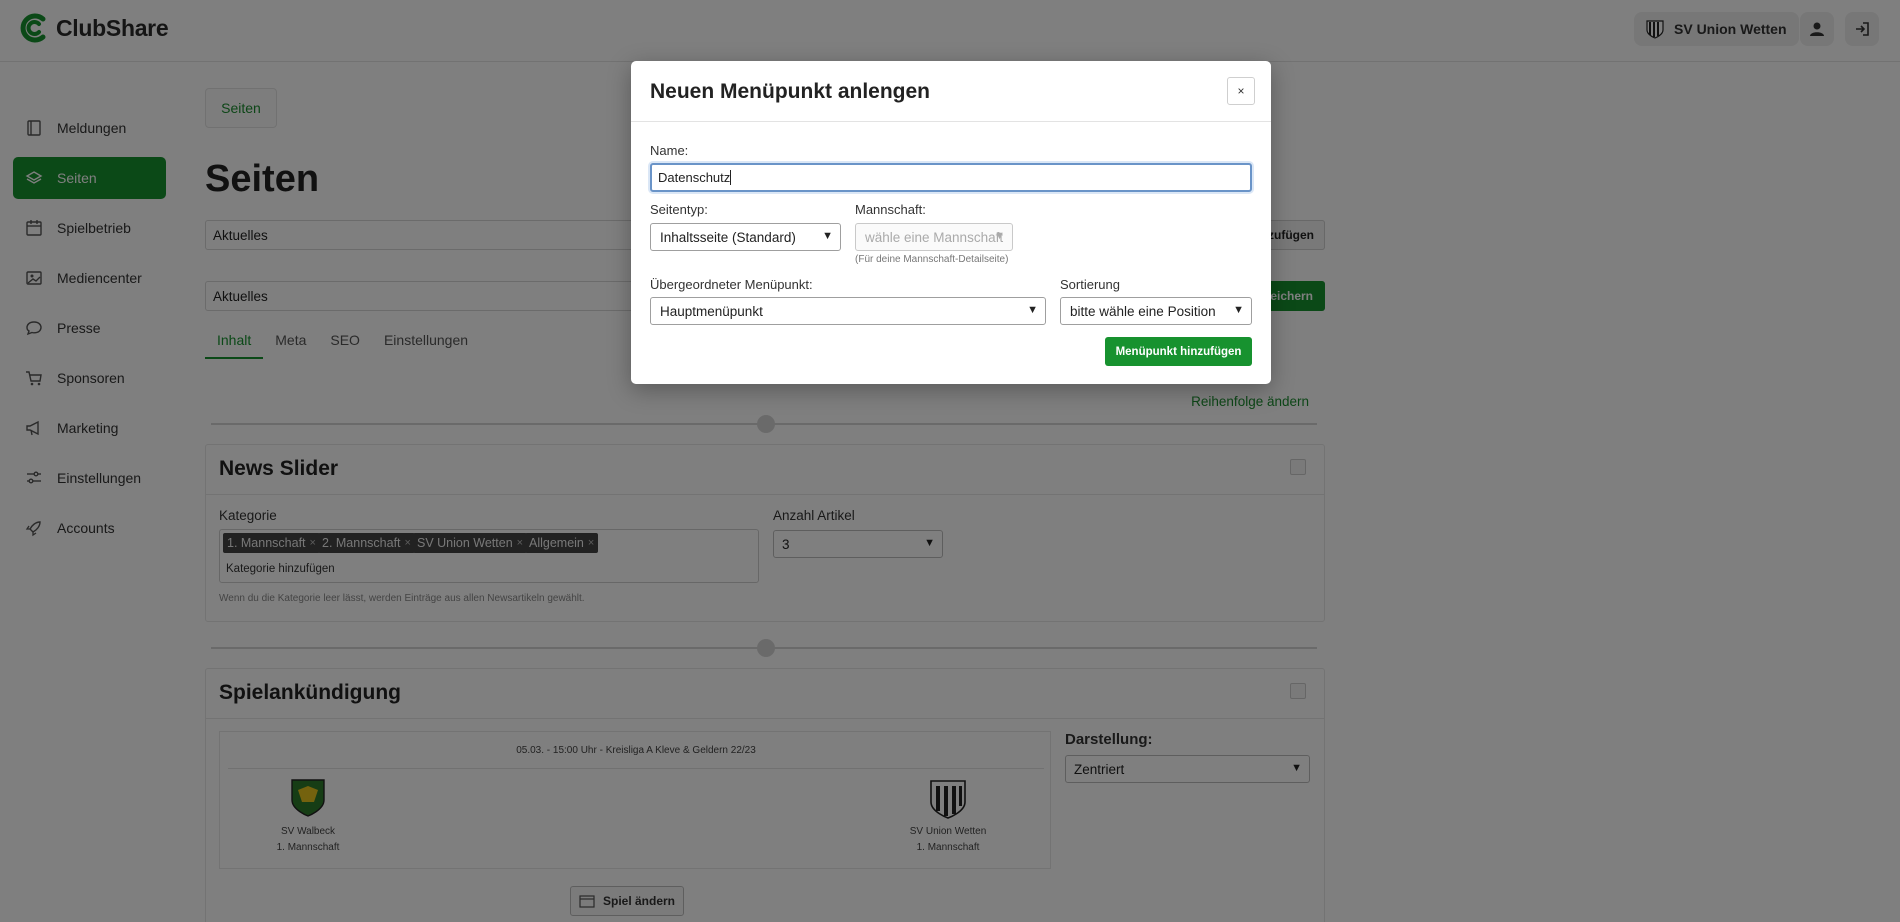 The image size is (1900, 922). I want to click on sort-label: Sortierung, so click(1090, 284).